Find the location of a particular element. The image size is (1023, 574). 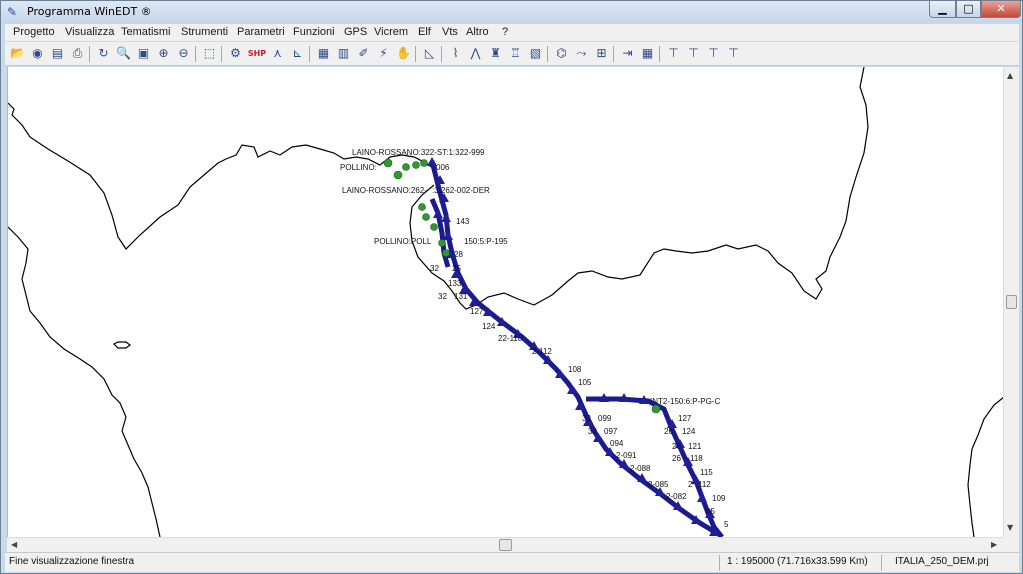

refresh-icon: ↻ is located at coordinates (103, 53).